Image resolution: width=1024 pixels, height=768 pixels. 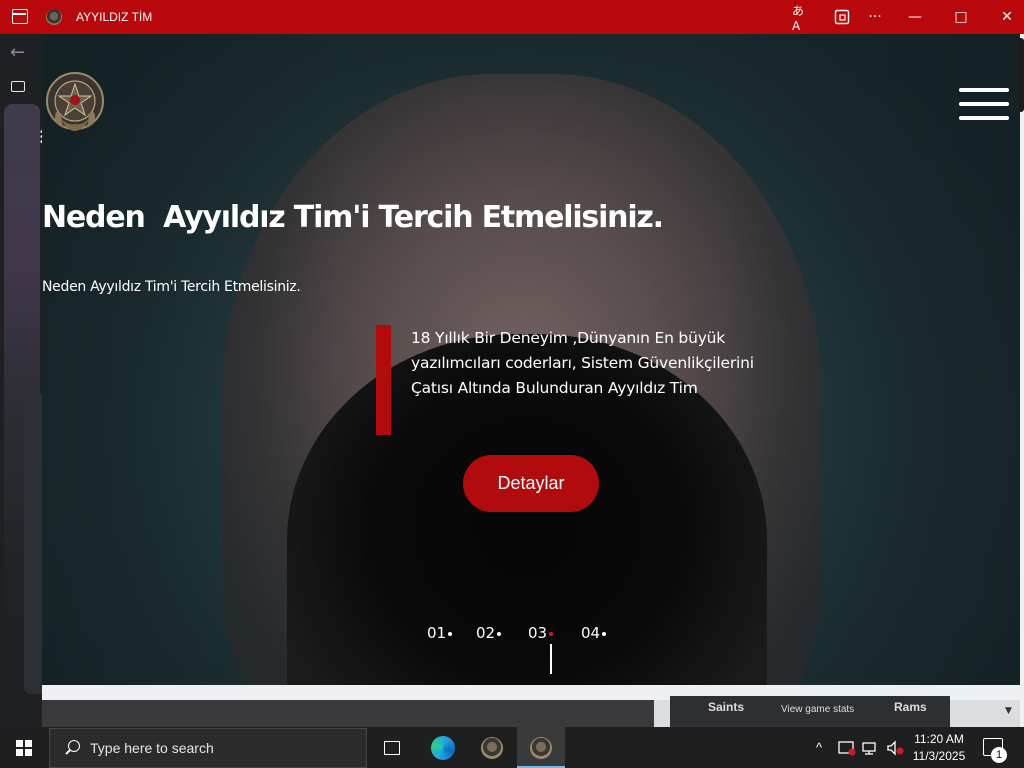 I want to click on site-favicon-icon, so click(x=54, y=17).